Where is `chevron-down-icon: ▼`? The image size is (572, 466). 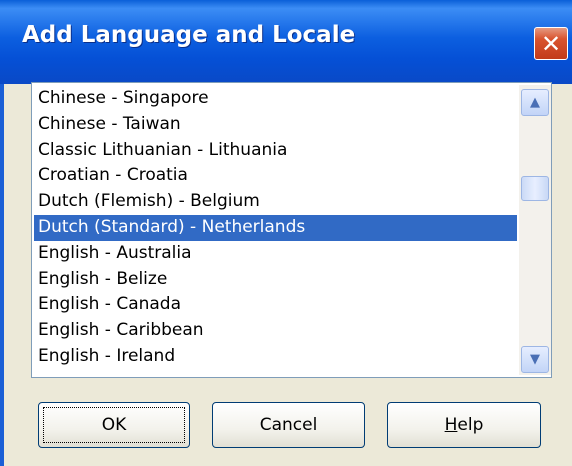
chevron-down-icon: ▼ is located at coordinates (535, 359).